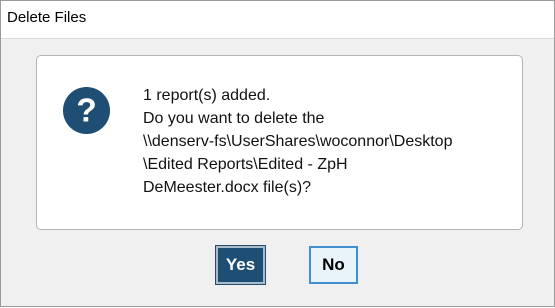 The image size is (555, 308). What do you see at coordinates (333, 265) in the screenshot?
I see `no-button: No` at bounding box center [333, 265].